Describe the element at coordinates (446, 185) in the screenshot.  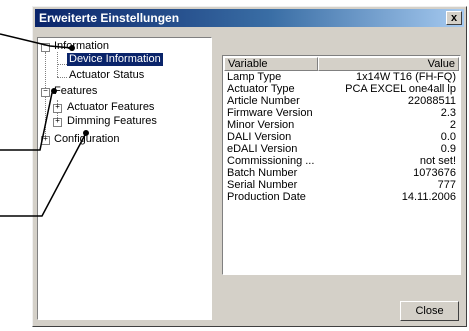
I see `cell-value: 777` at that location.